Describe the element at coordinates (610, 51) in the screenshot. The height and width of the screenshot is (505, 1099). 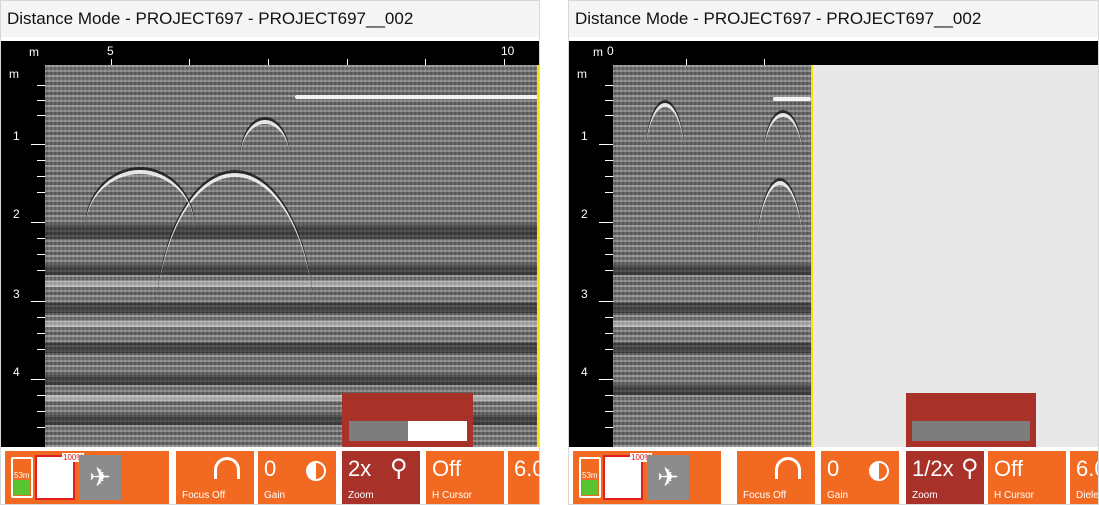
I see `ruler-label-0: 0` at that location.